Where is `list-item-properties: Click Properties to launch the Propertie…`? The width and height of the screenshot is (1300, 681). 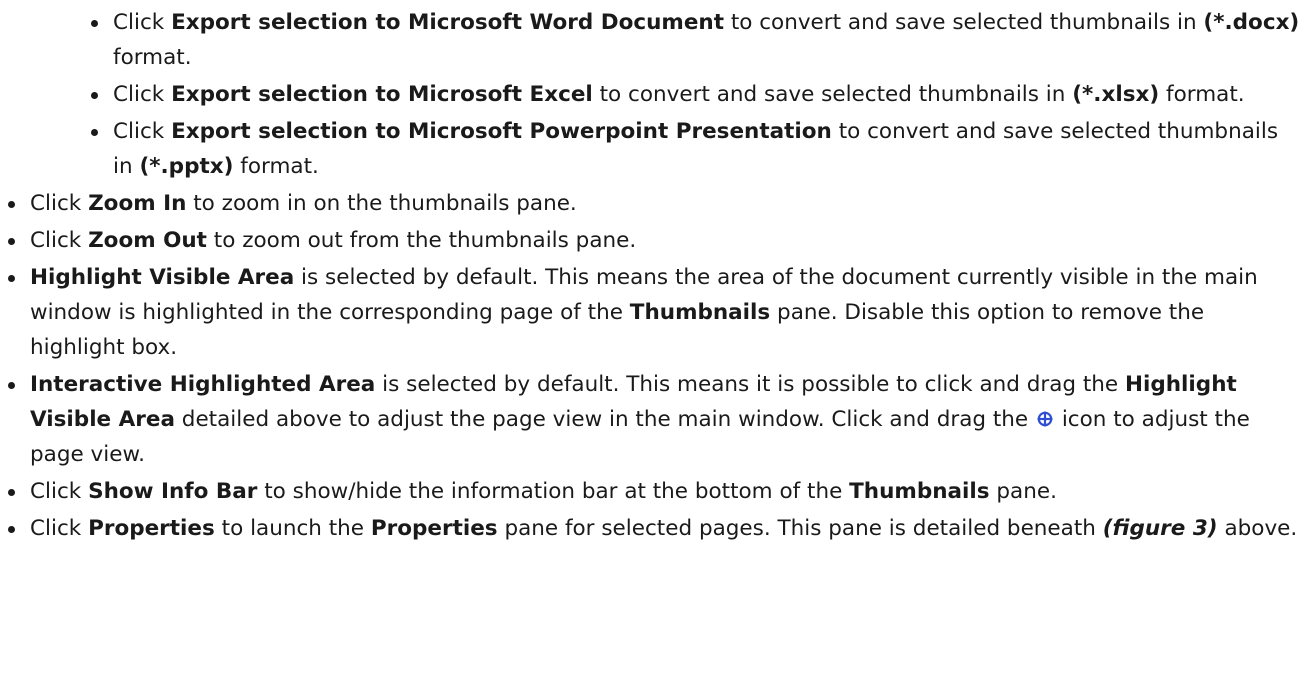 list-item-properties: Click Properties to launch the Propertie… is located at coordinates (654, 528).